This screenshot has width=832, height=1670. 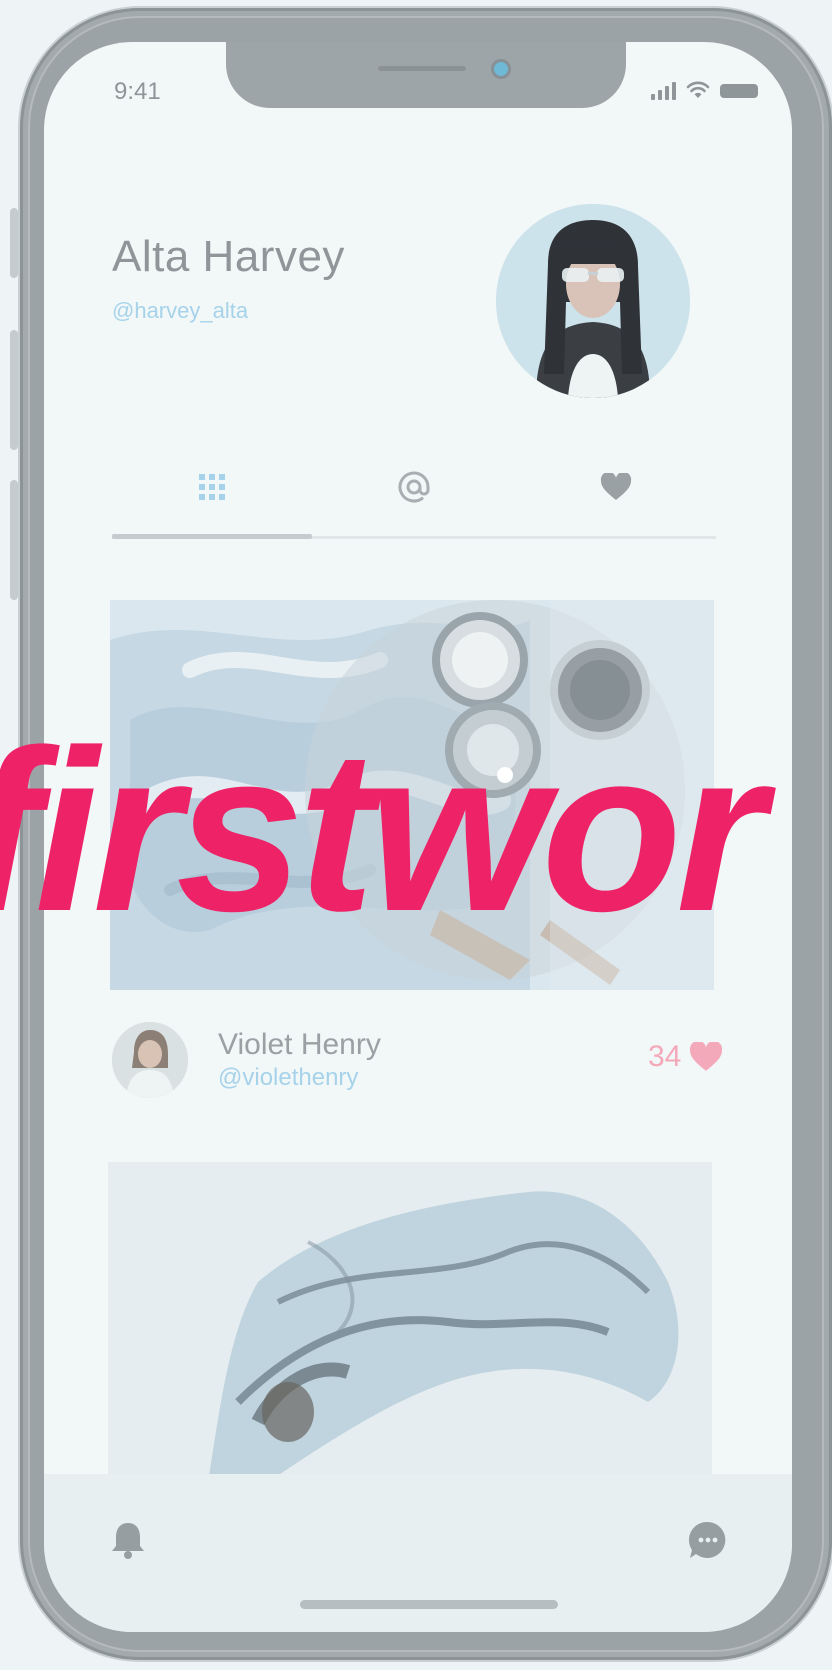 What do you see at coordinates (429, 1604) in the screenshot?
I see `home-indicator` at bounding box center [429, 1604].